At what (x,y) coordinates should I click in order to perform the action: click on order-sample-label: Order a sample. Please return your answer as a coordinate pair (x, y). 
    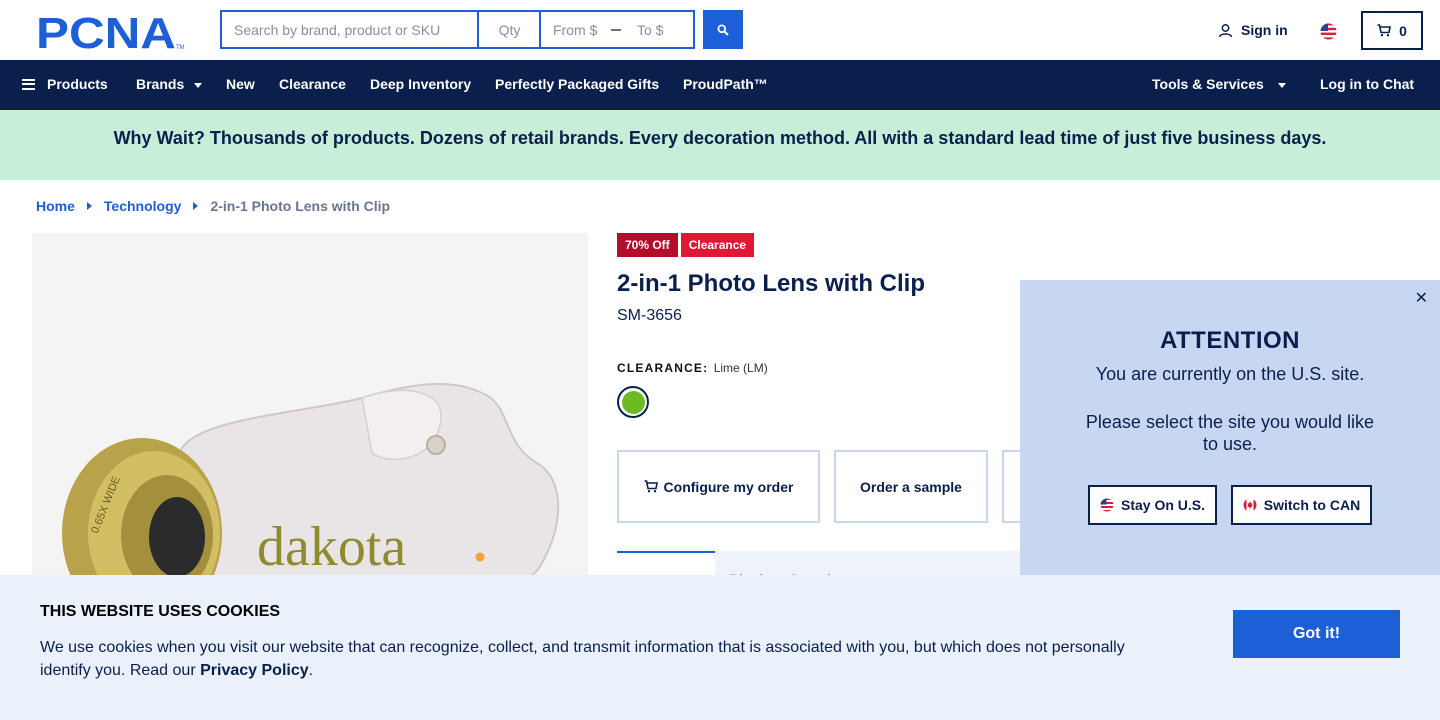
    Looking at the image, I should click on (911, 486).